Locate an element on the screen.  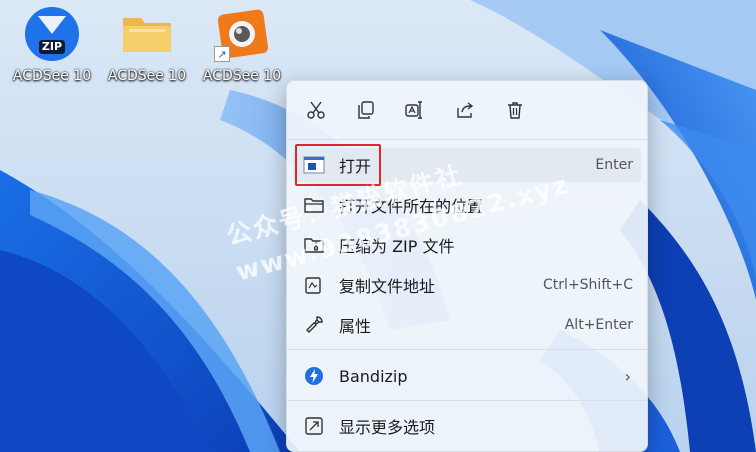
share-button is located at coordinates (465, 110).